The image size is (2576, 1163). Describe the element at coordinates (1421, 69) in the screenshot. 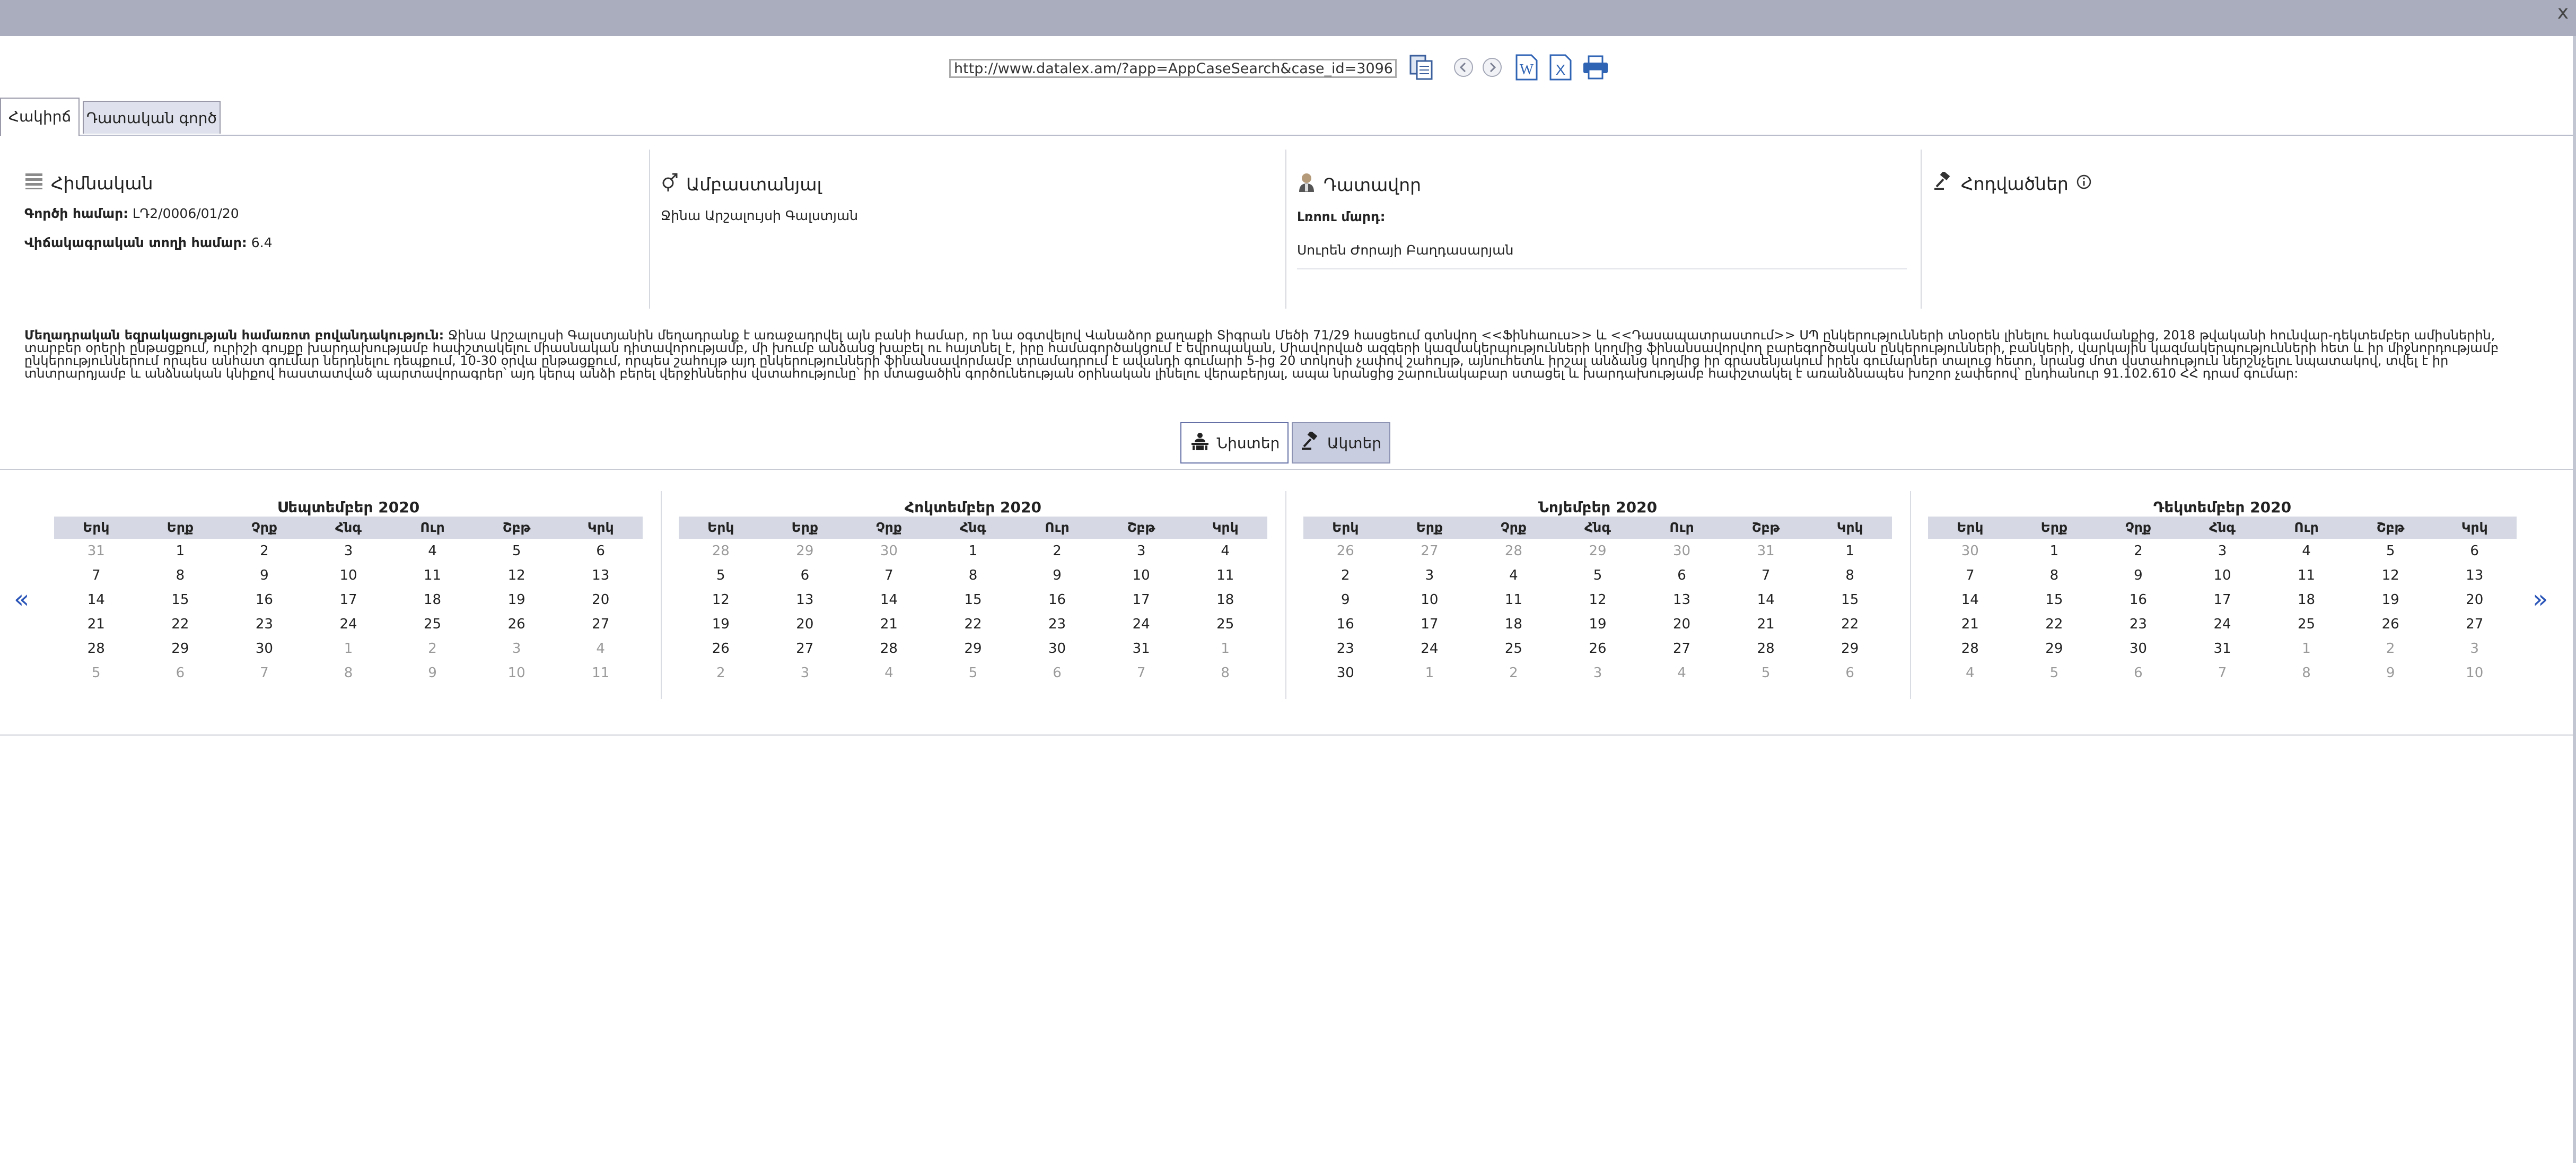

I see `copy-icon` at that location.